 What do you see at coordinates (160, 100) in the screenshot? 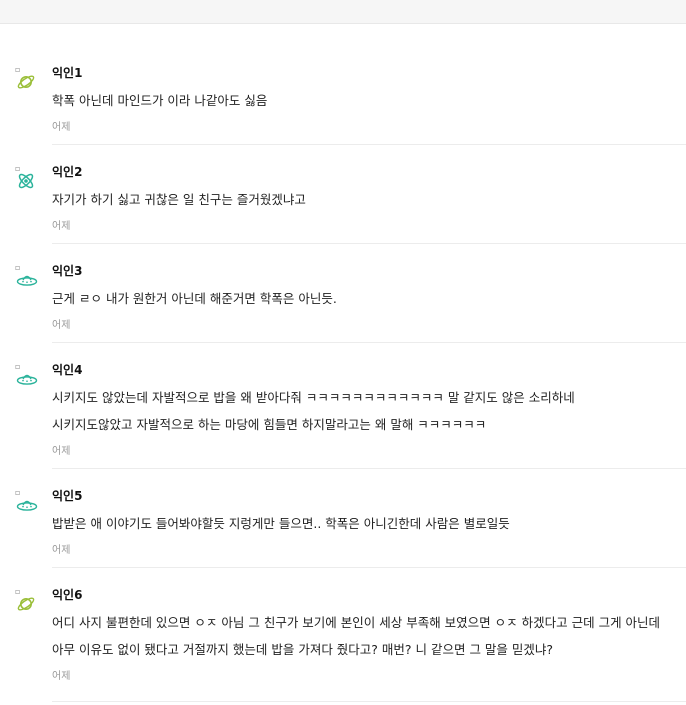
I see `comment-text: 학폭 아닌데 마인드가 이라 나같아도 싫음` at bounding box center [160, 100].